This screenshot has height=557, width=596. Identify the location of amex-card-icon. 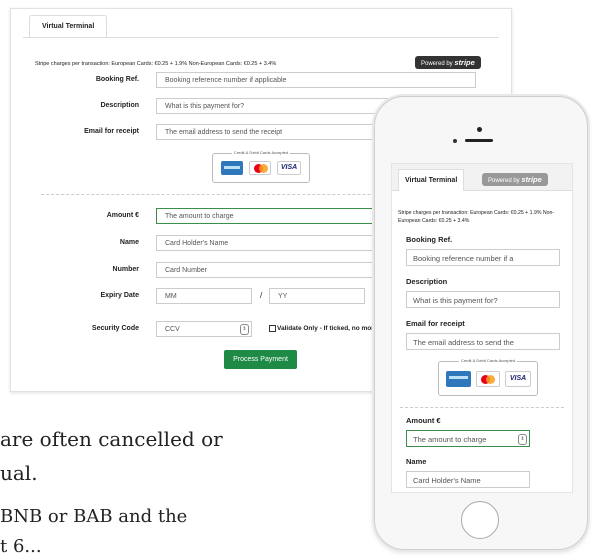
(232, 168).